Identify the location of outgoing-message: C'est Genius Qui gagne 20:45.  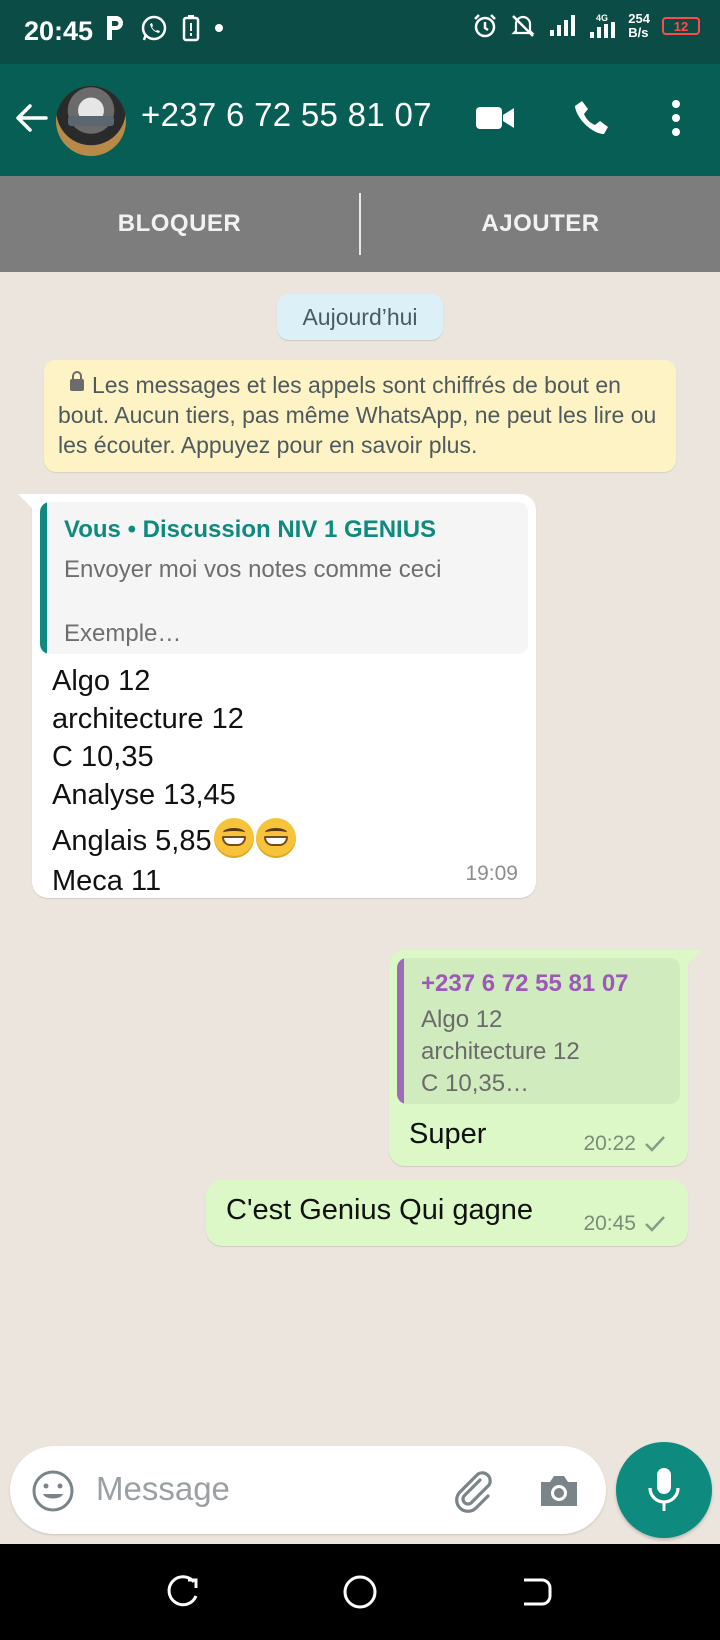
(447, 1213).